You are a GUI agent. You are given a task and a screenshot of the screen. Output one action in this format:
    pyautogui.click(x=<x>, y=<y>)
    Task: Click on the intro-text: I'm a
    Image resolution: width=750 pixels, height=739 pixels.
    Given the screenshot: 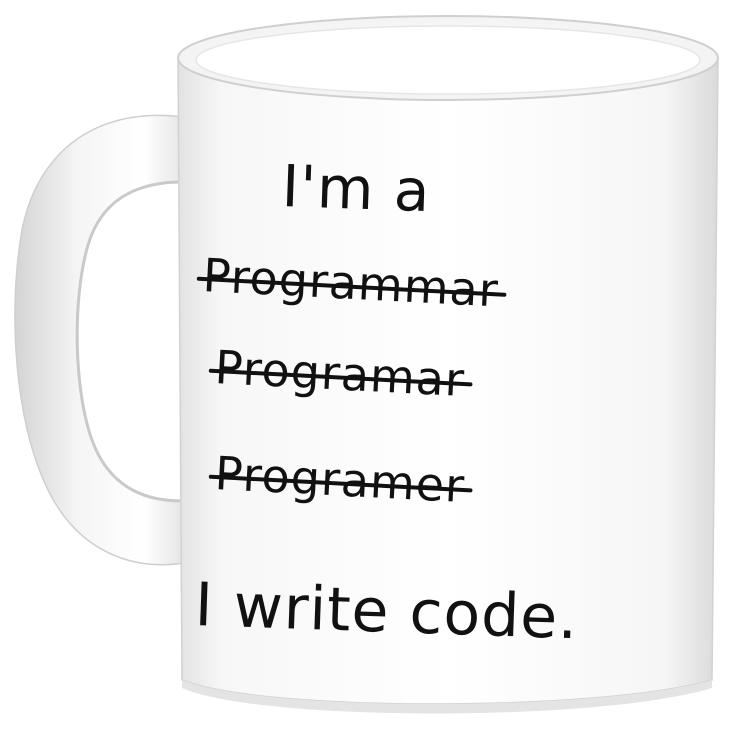 What is the action you would take?
    pyautogui.click(x=356, y=189)
    